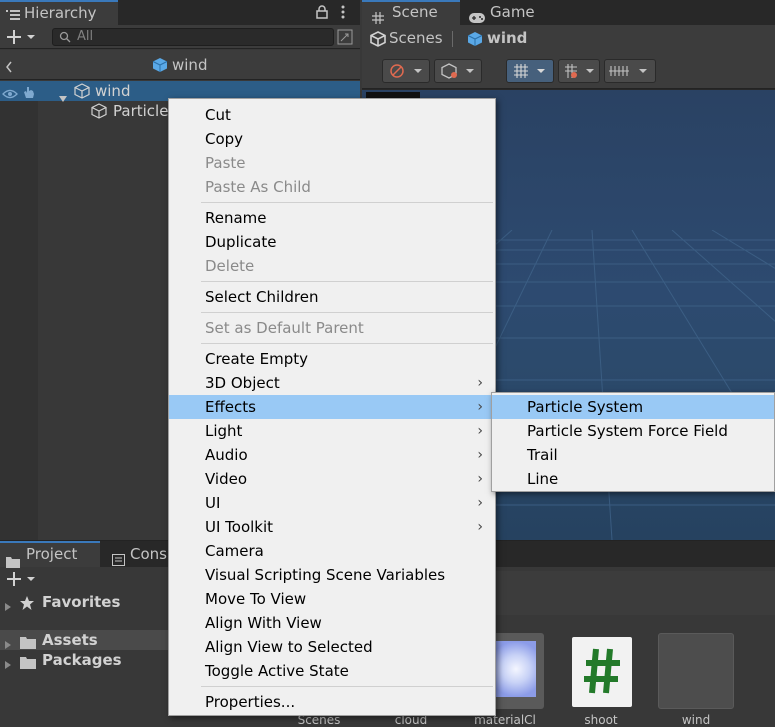 The height and width of the screenshot is (727, 775). What do you see at coordinates (332, 479) in the screenshot?
I see `menu-item-video: Video ›` at bounding box center [332, 479].